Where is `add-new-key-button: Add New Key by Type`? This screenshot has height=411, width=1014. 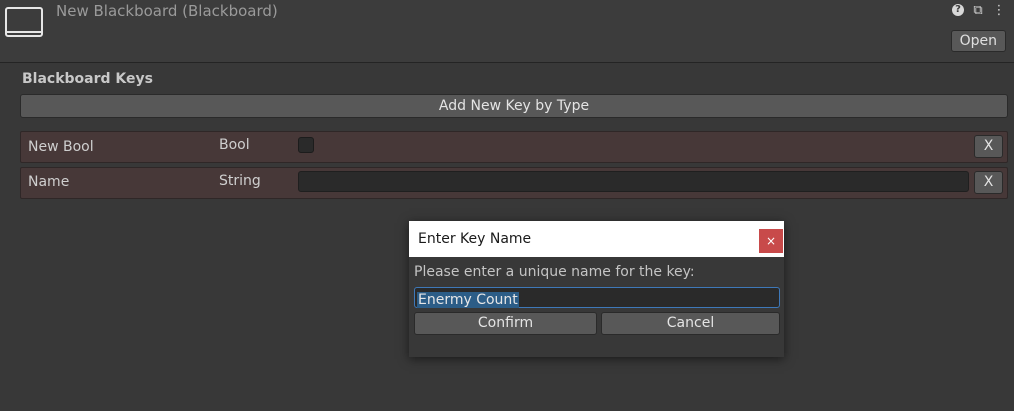
add-new-key-button: Add New Key by Type is located at coordinates (514, 106).